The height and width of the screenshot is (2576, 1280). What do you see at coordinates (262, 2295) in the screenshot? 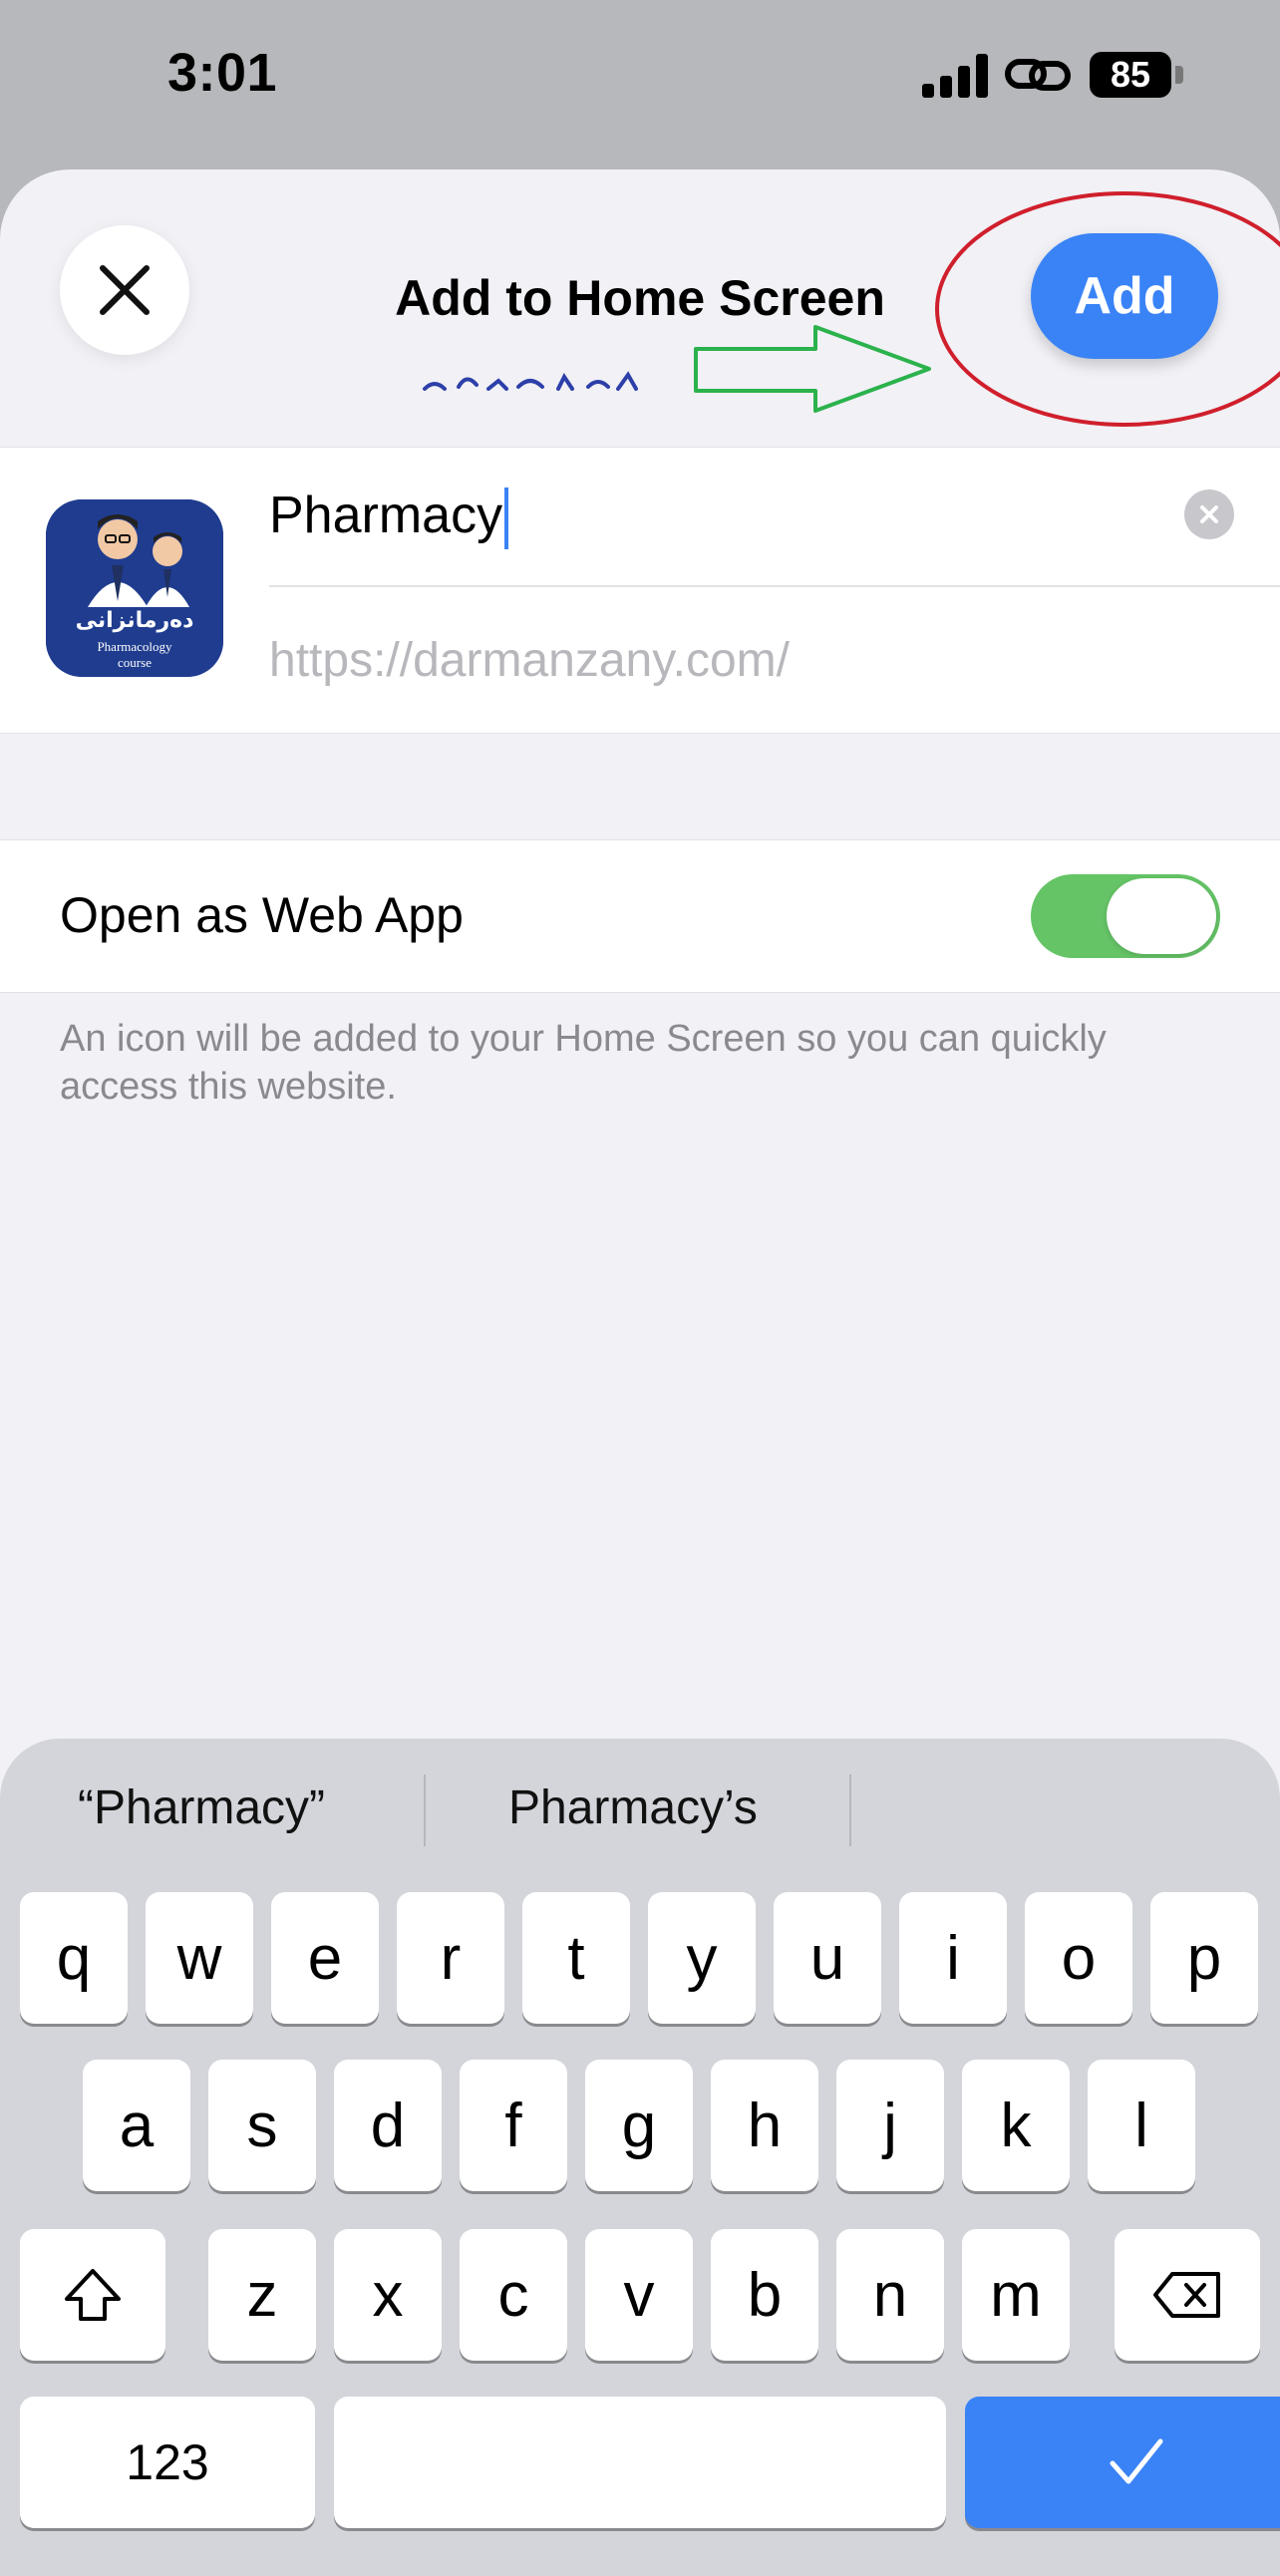
I see `key-z: z` at bounding box center [262, 2295].